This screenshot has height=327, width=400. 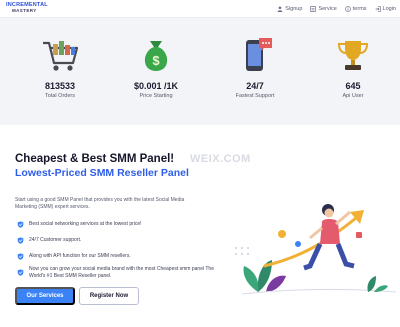 I want to click on user-icon, so click(x=280, y=9).